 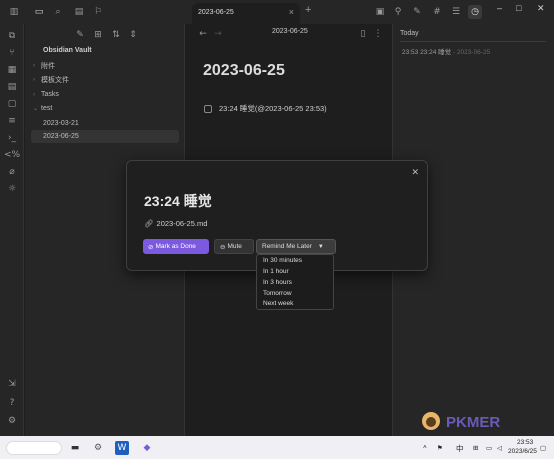 I want to click on code-icon: <%, so click(x=12, y=155).